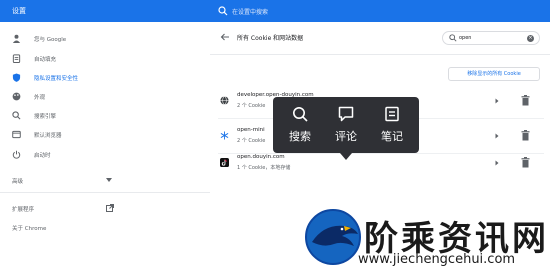 The height and width of the screenshot is (269, 550). Describe the element at coordinates (250, 12) in the screenshot. I see `search-placeholder: 在设置中搜索` at that location.